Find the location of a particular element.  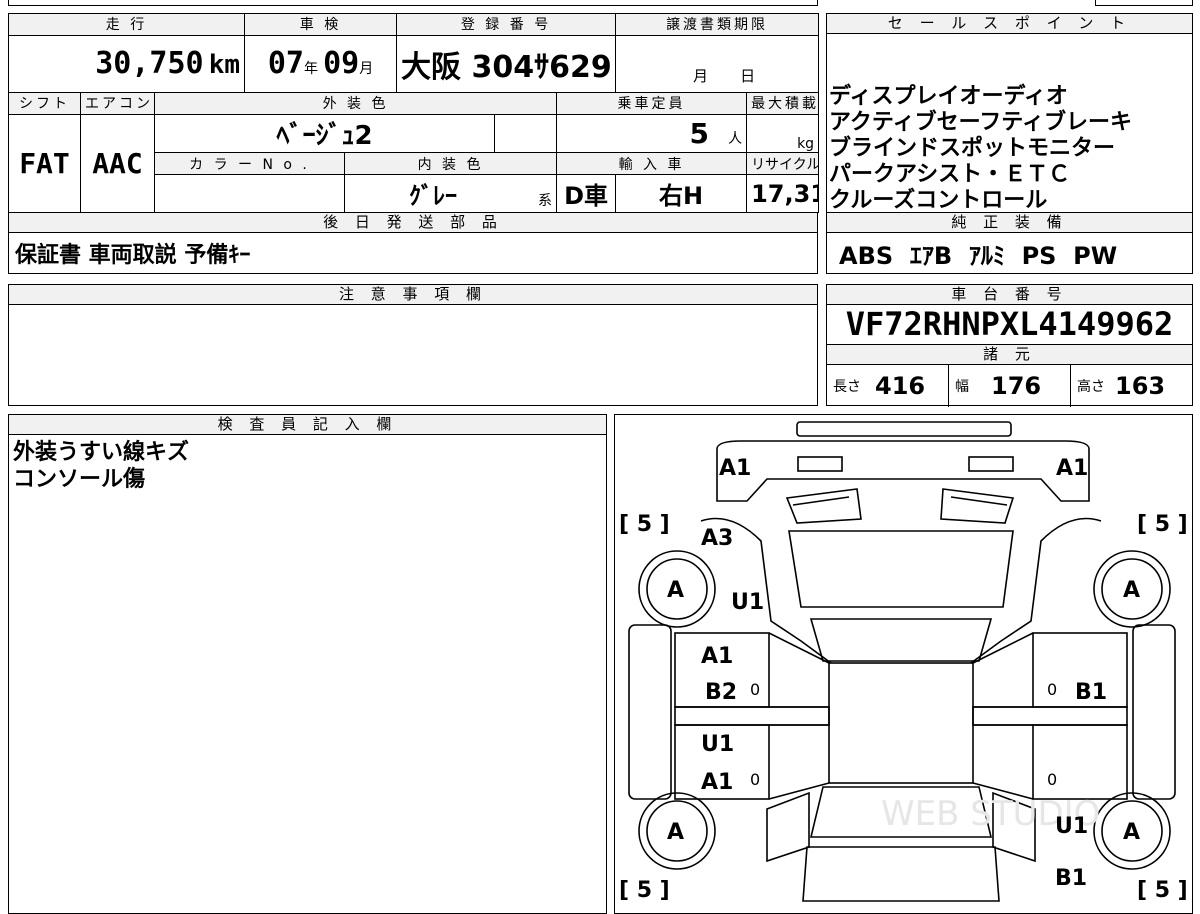

damage-code-rear: B1 is located at coordinates (1071, 878).